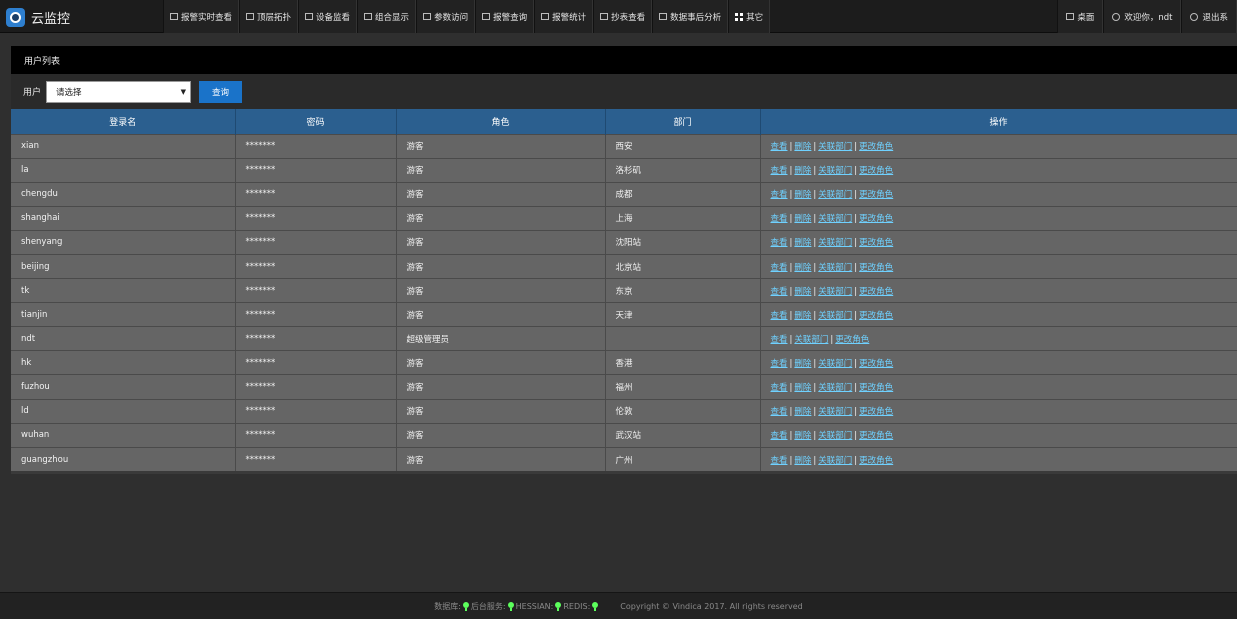  Describe the element at coordinates (683, 290) in the screenshot. I see `cell-dept: 东京` at that location.